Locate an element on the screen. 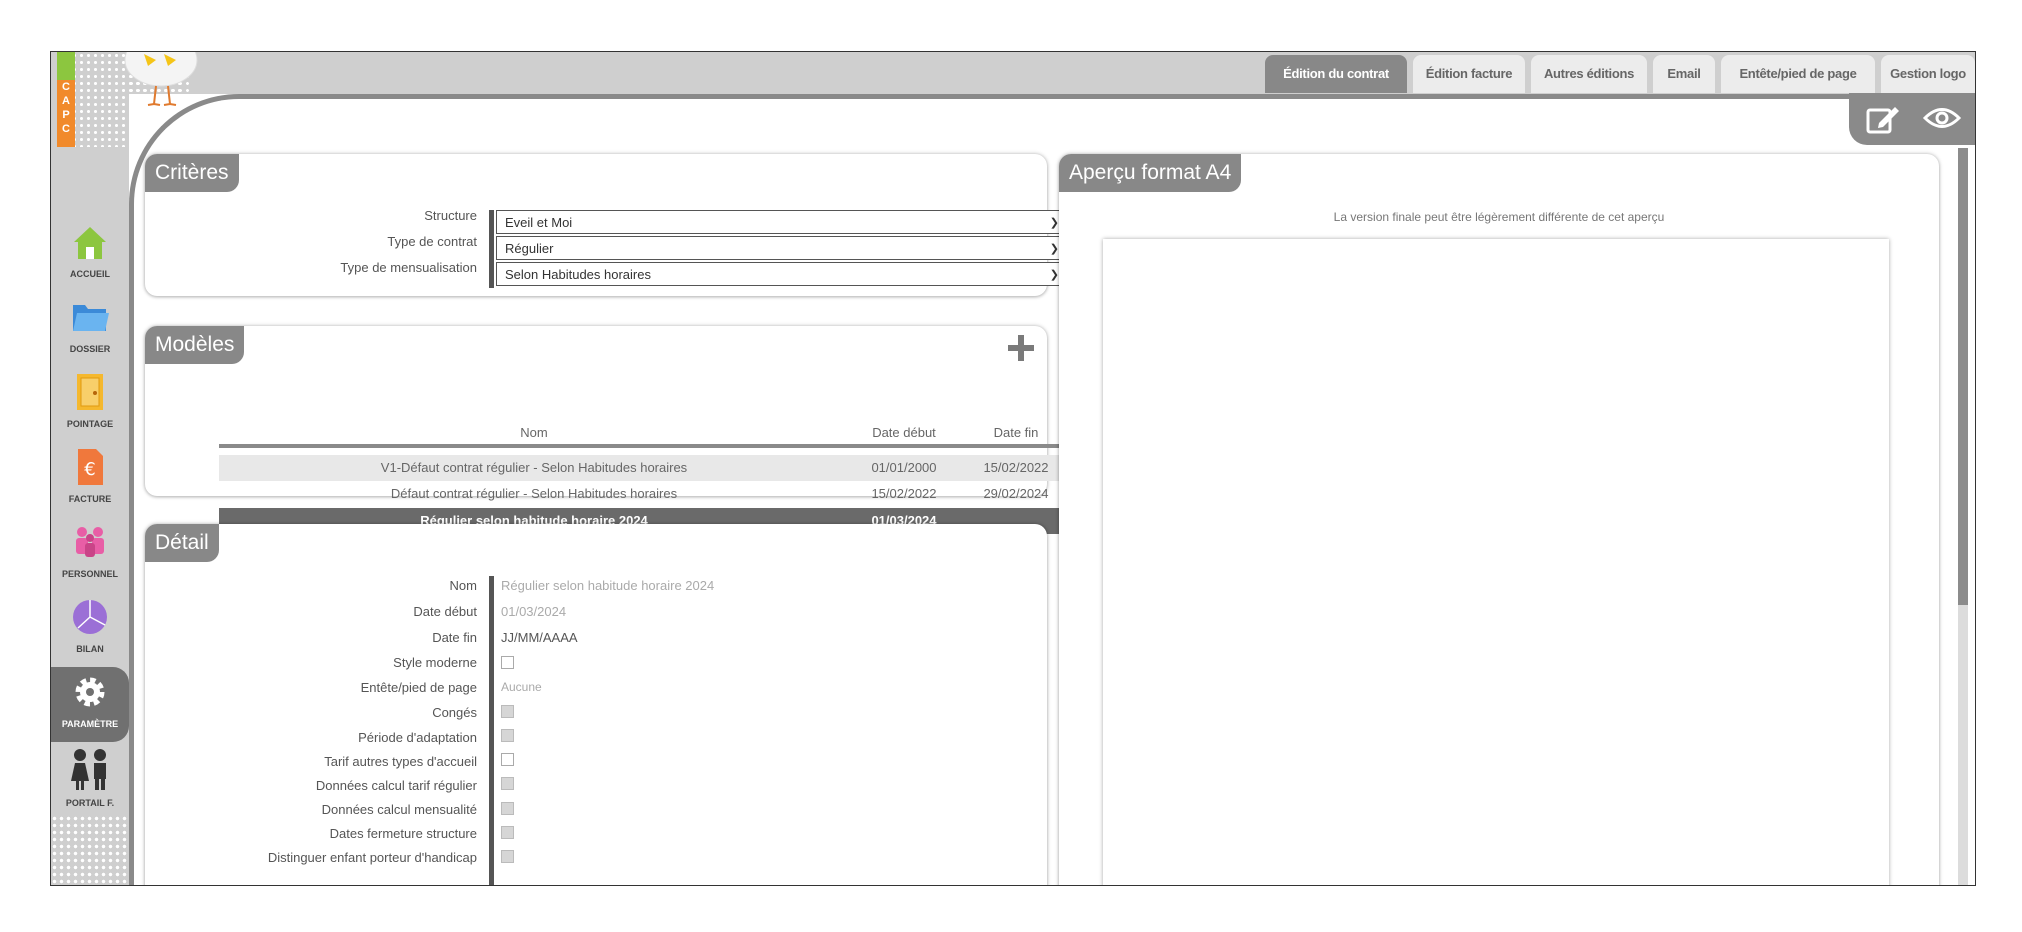 The image size is (2022, 932). sidebar-item-parametre: PARAMÈTRE is located at coordinates (90, 704).